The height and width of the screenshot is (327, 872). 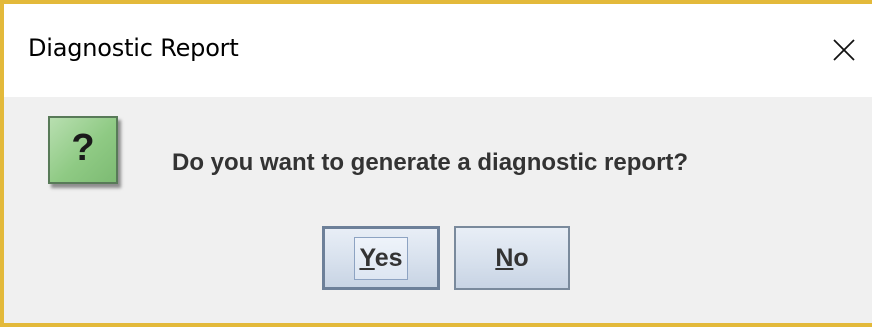 I want to click on dialog-title: Diagnostic Report, so click(x=133, y=48).